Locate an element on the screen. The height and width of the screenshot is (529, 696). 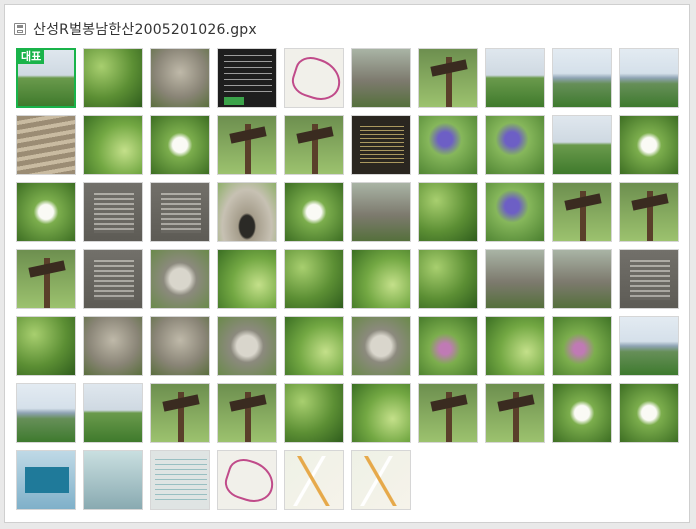
representative-badge: 대표 is located at coordinates (31, 57).